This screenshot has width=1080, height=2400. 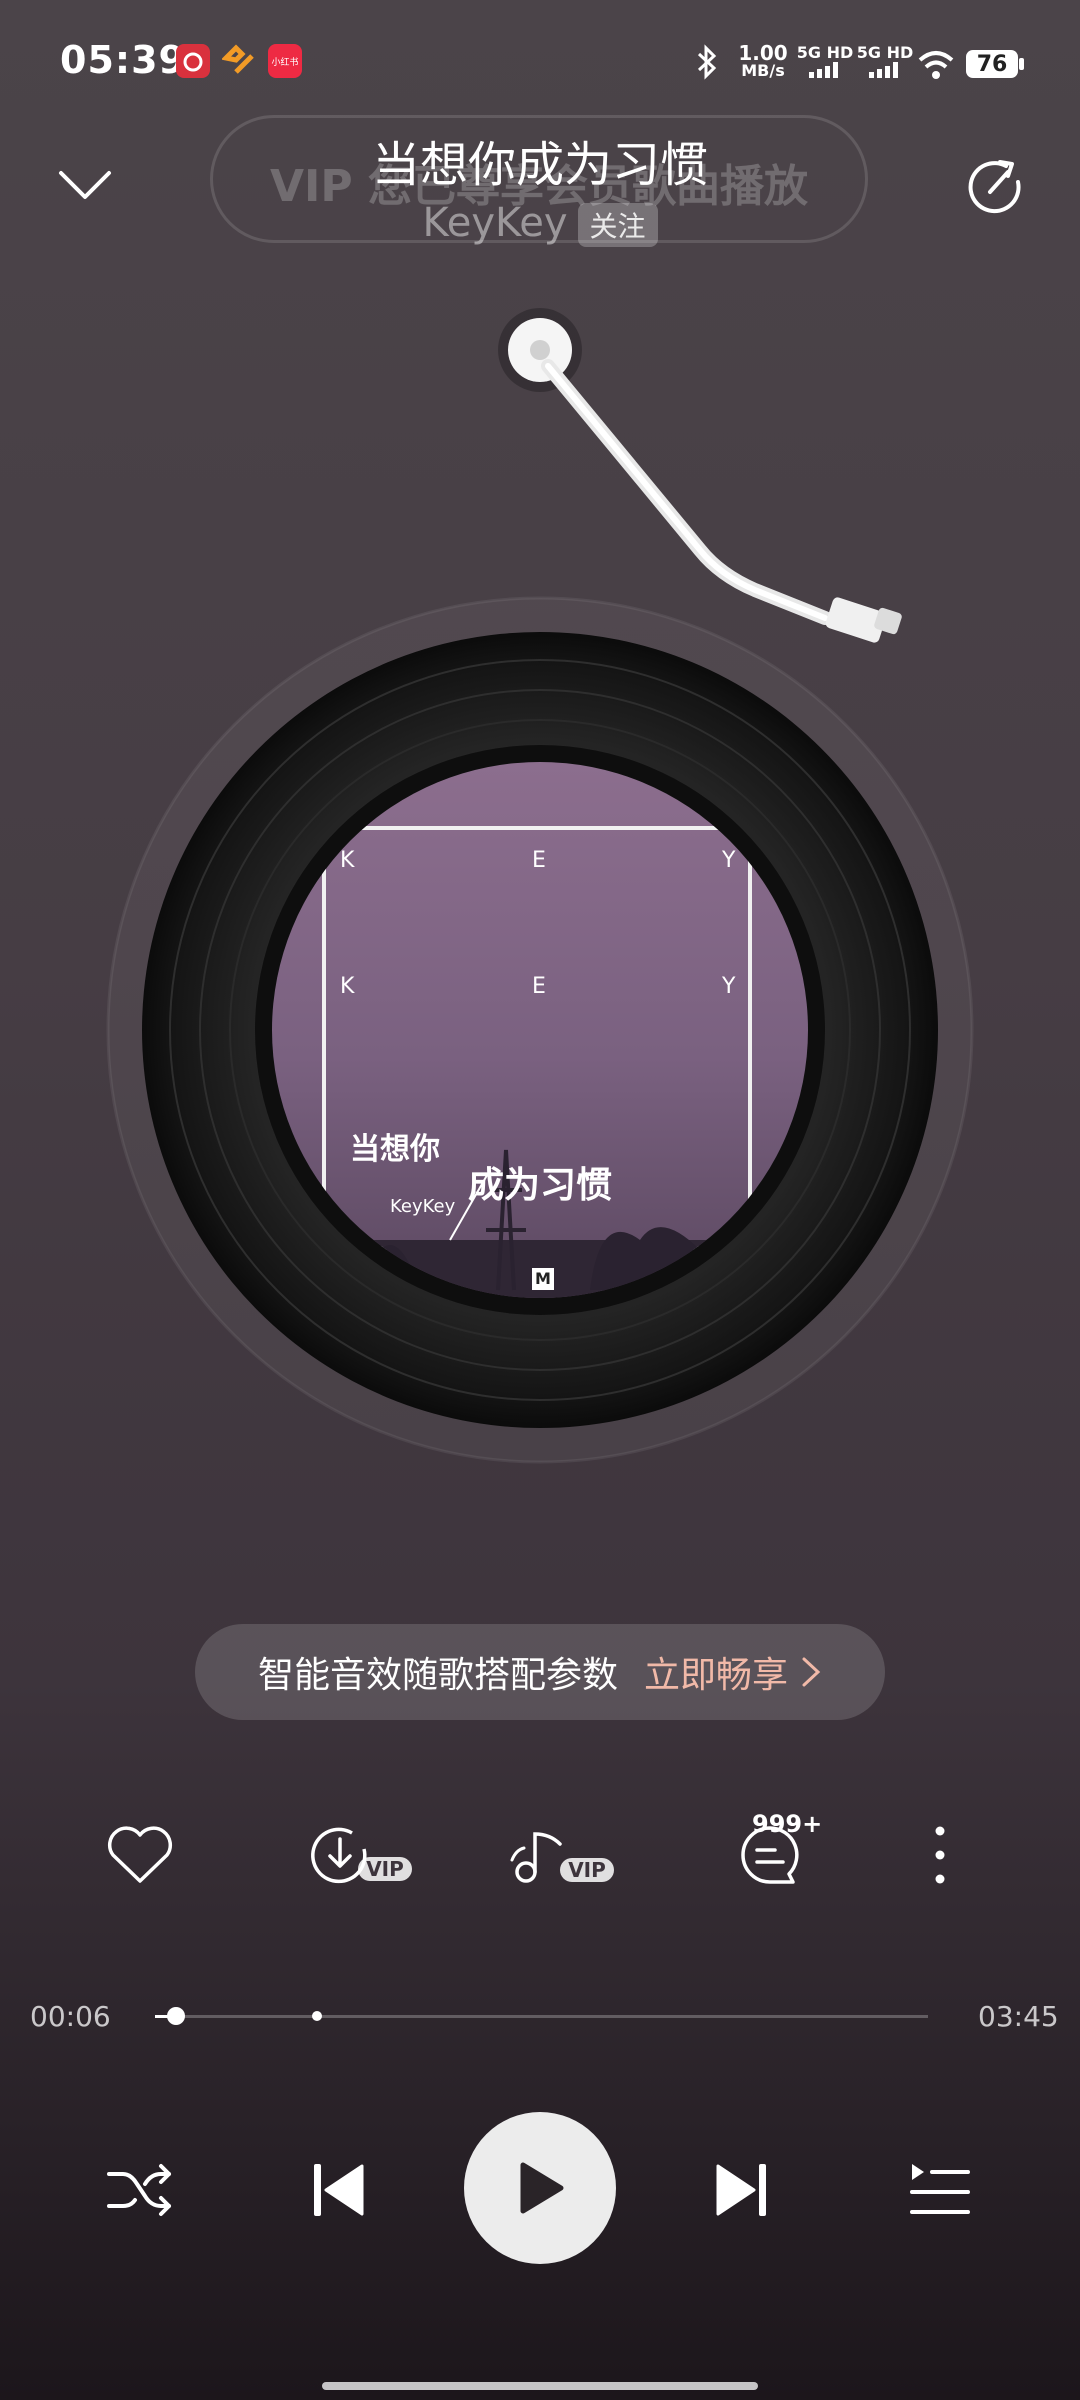 I want to click on cover-title-part2: 成为习惯, so click(x=540, y=1185).